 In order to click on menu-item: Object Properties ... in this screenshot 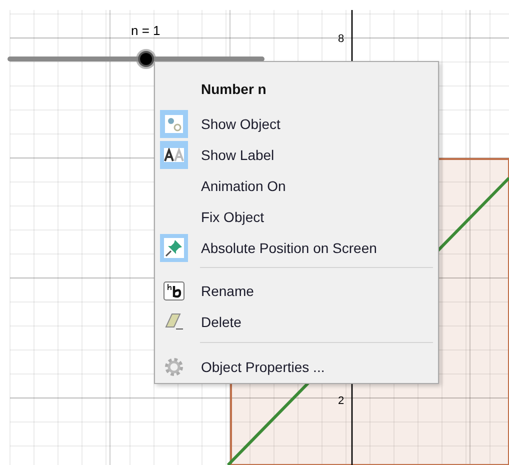, I will do `click(296, 366)`.